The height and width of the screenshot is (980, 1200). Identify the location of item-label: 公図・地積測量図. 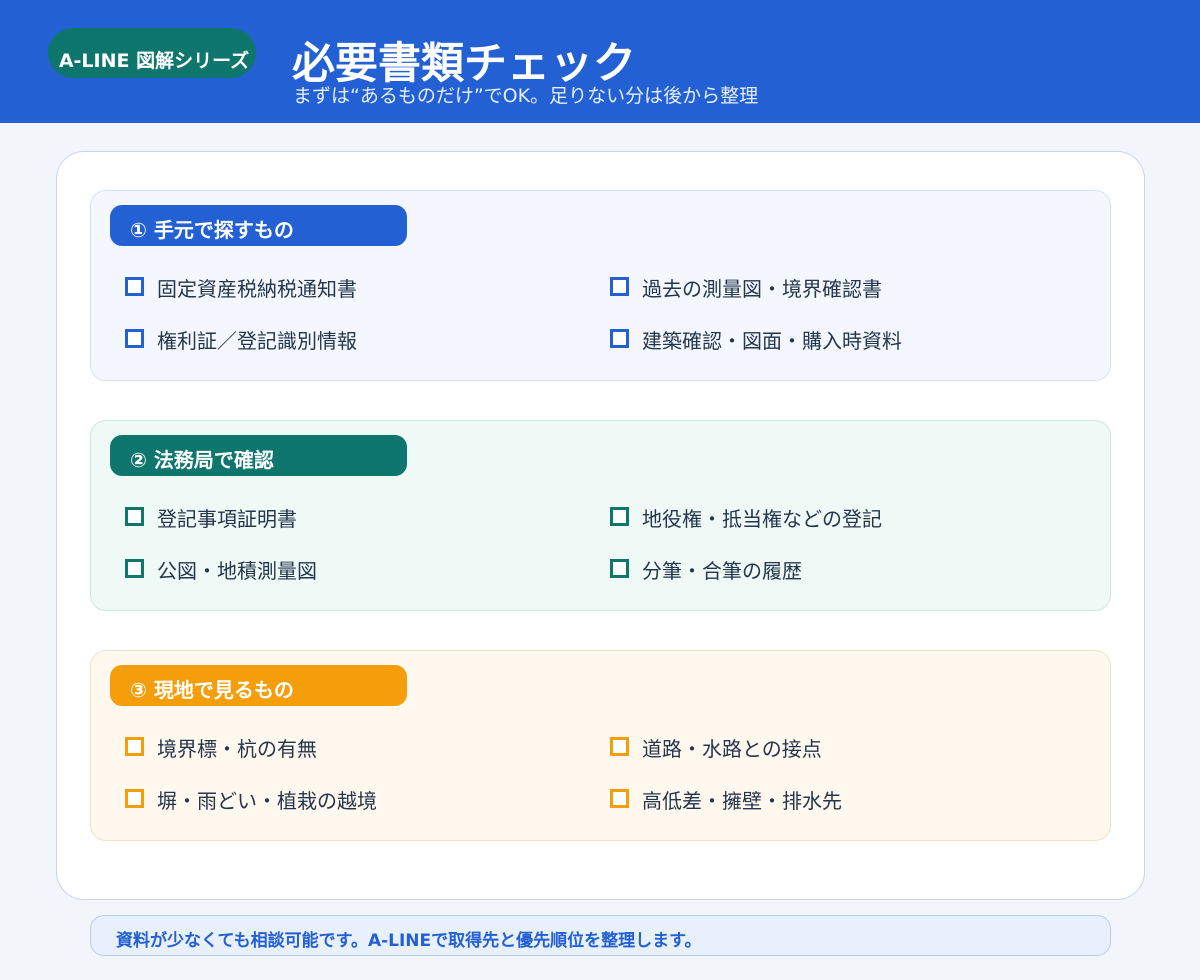
(237, 571).